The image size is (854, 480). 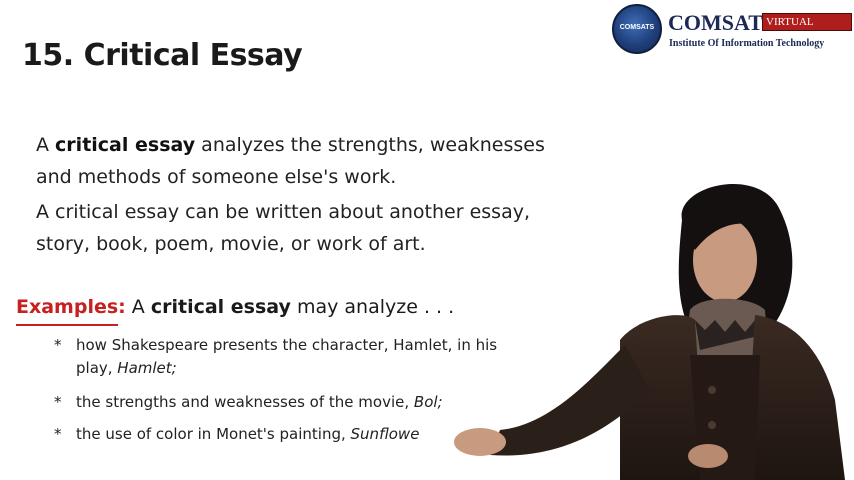 I want to click on bullet-italic: Bol;, so click(x=428, y=402).